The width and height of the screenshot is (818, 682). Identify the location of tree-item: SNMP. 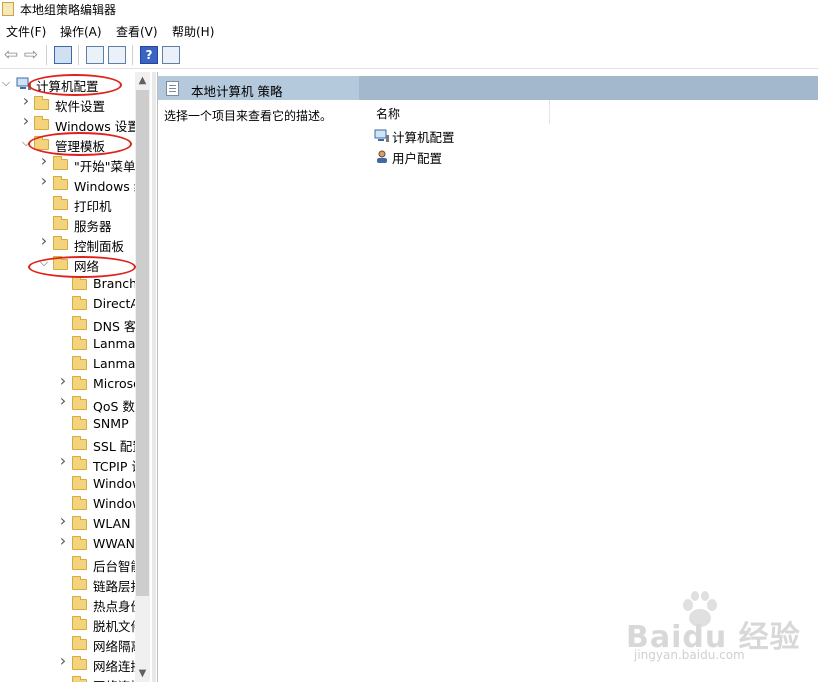
(67, 424).